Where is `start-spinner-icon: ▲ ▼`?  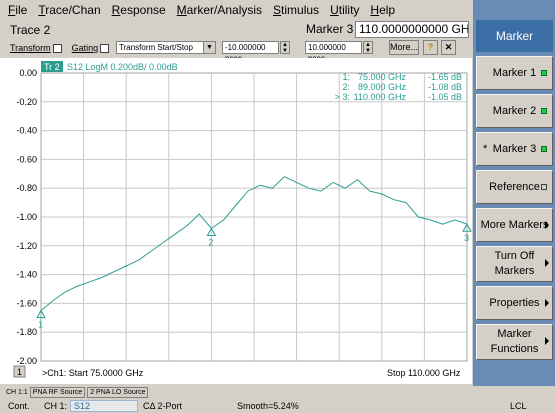
start-spinner-icon: ▲ ▼ is located at coordinates (285, 47).